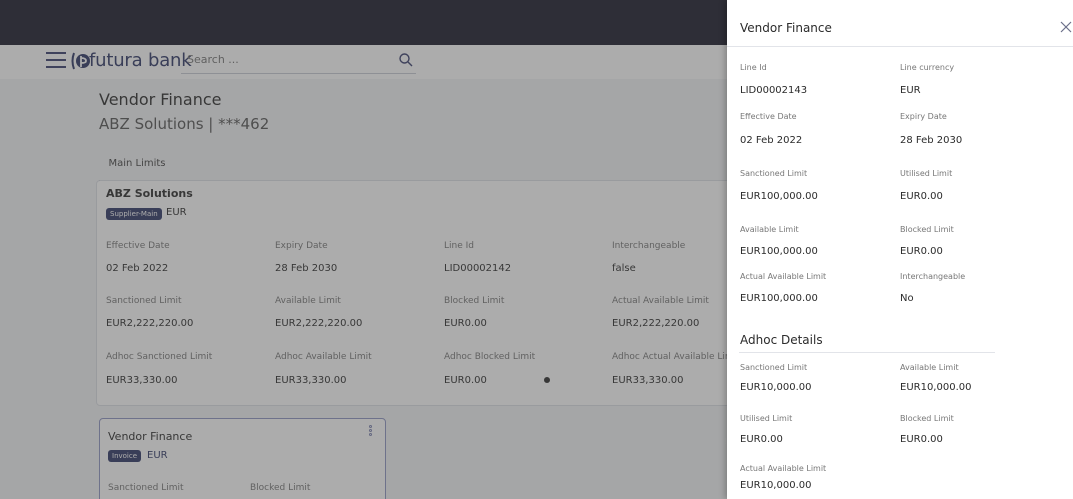  I want to click on field-label: Effective Date, so click(768, 116).